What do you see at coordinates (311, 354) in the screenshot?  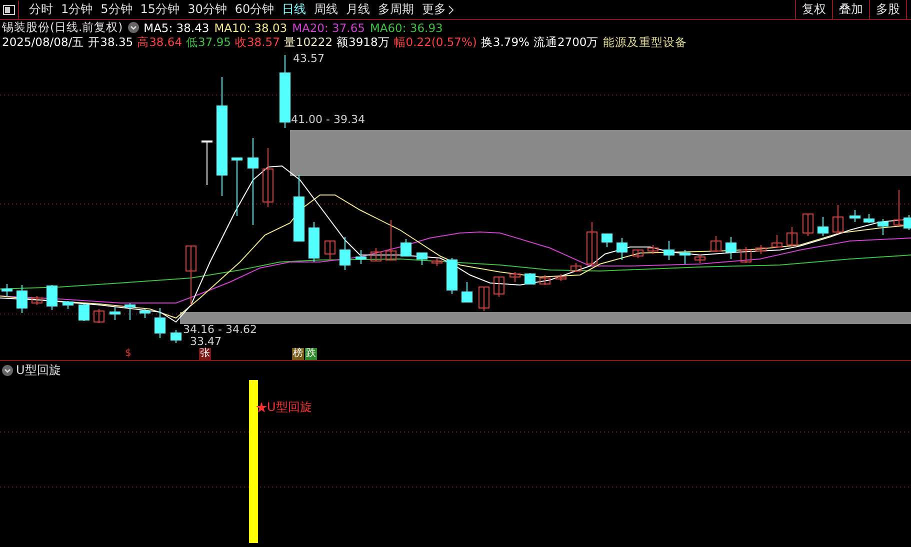 I see `signal-tag: 跌` at bounding box center [311, 354].